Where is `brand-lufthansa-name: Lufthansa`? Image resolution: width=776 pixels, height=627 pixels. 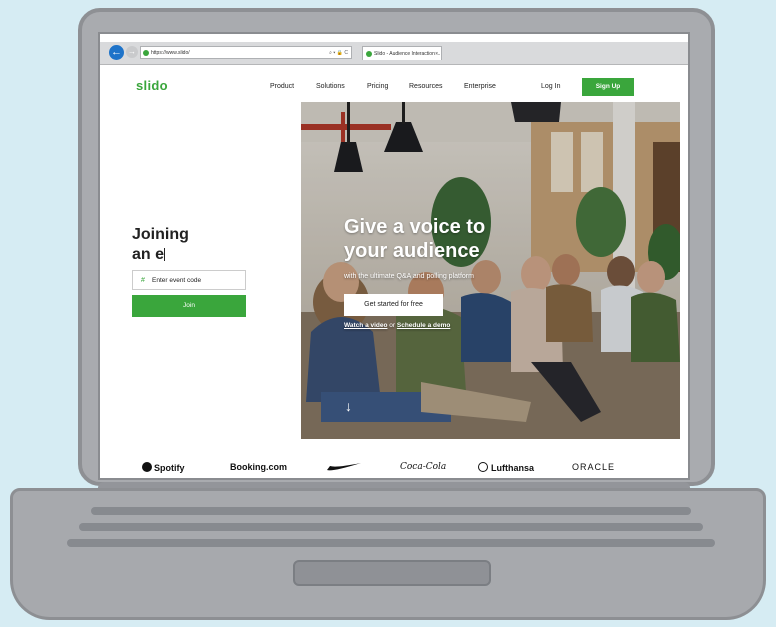
brand-lufthansa-name: Lufthansa is located at coordinates (513, 468).